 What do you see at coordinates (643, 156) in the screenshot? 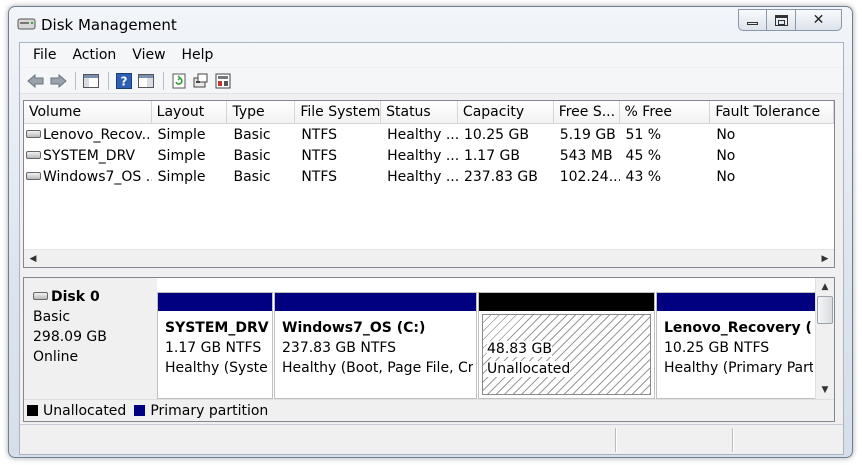
I see `percent-free-cell: 45 %` at bounding box center [643, 156].